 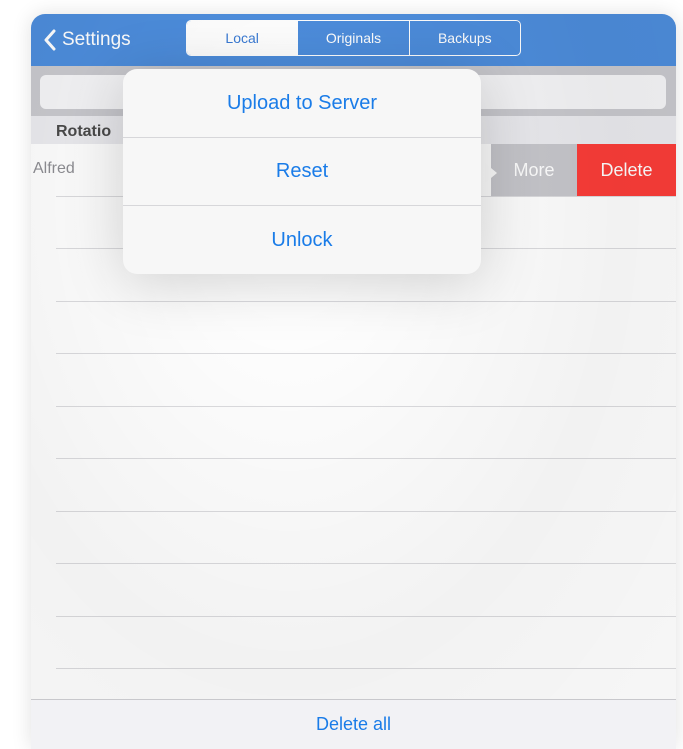 What do you see at coordinates (54, 168) in the screenshot?
I see `row-title: Alfred` at bounding box center [54, 168].